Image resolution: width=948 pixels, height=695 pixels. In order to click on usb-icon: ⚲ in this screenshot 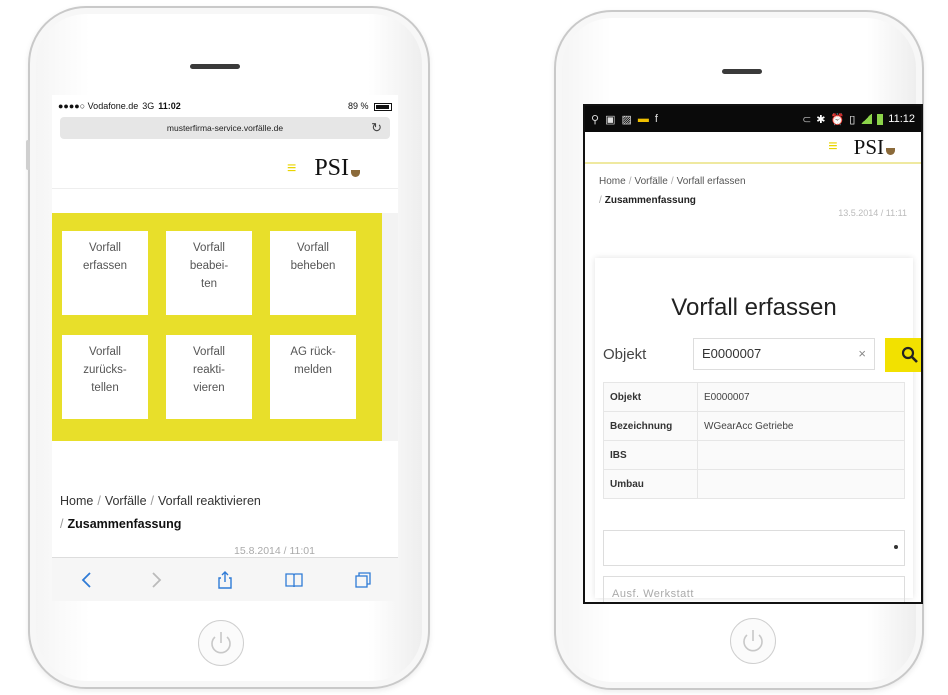, I will do `click(595, 119)`.